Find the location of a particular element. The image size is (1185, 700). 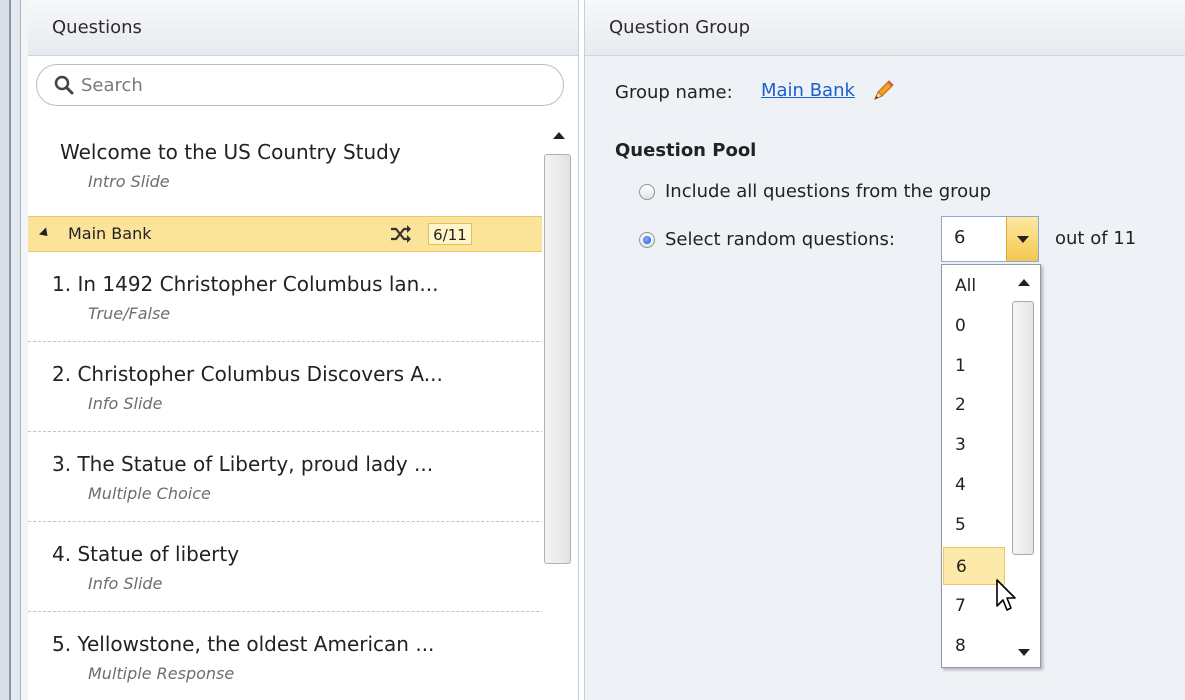

include-all-label: Include all questions from the group is located at coordinates (828, 191).